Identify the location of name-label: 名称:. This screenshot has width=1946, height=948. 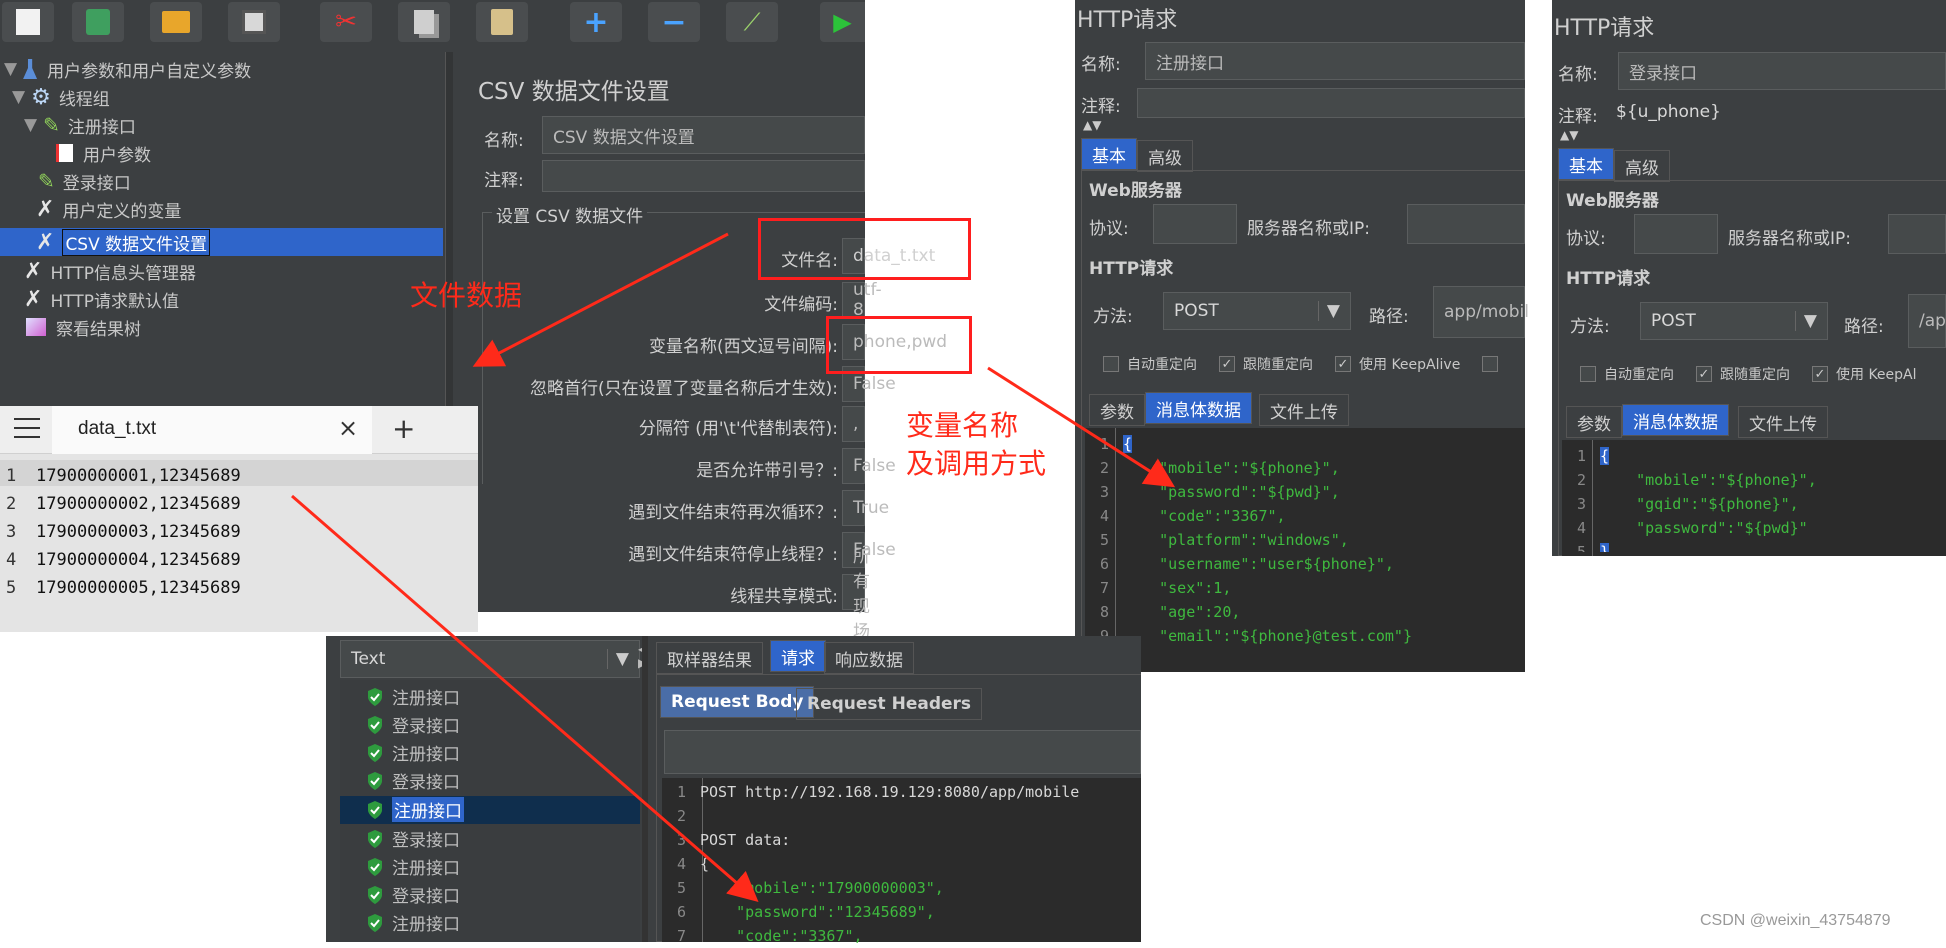
(504, 141).